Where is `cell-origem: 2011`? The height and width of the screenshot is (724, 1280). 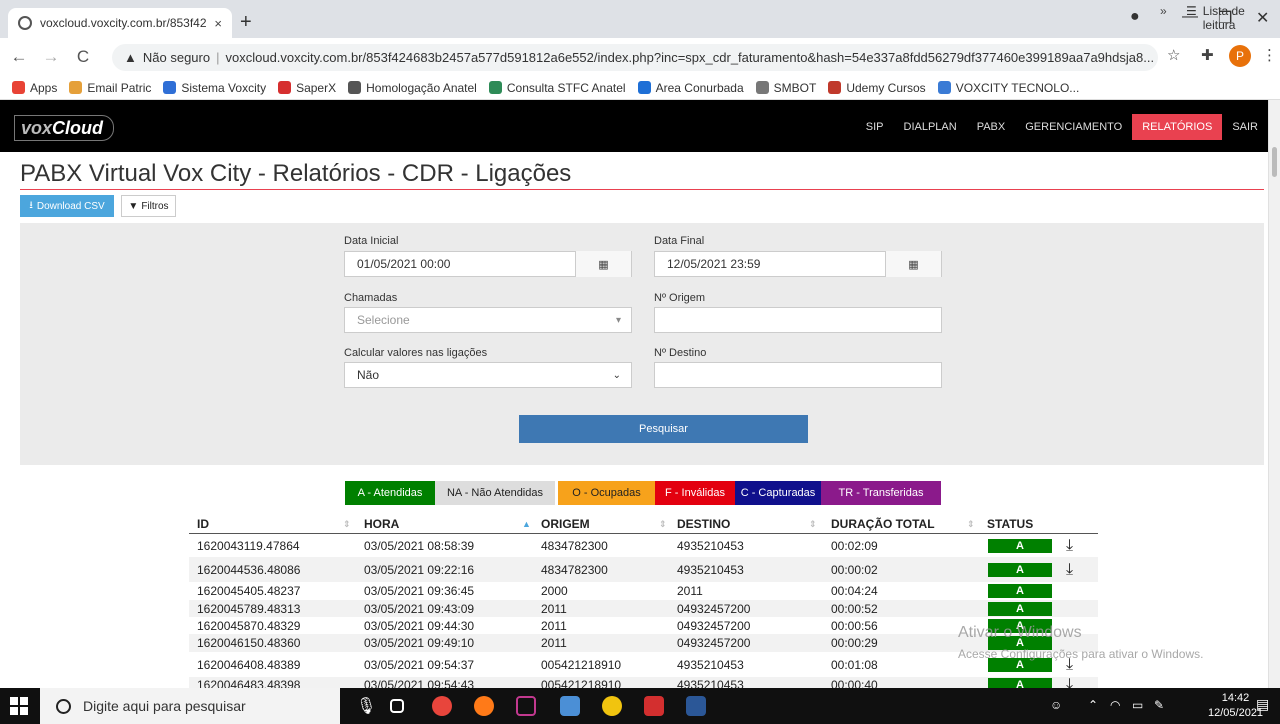
cell-origem: 2011 is located at coordinates (554, 625).